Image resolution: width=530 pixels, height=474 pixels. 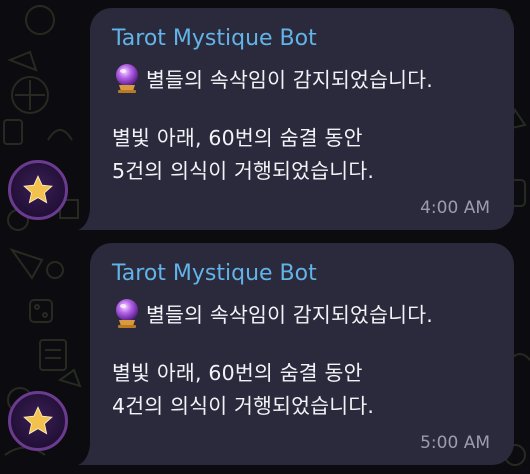 What do you see at coordinates (243, 171) in the screenshot?
I see `message-text-line: 5건의 의식이 거행되었습니다.` at bounding box center [243, 171].